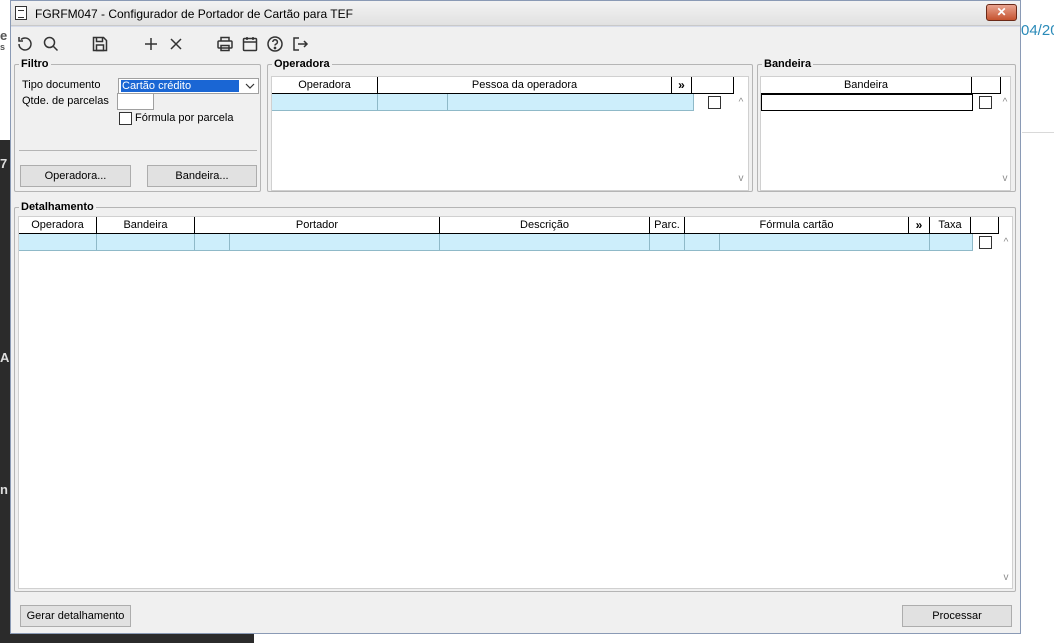 This screenshot has height=643, width=1054. Describe the element at coordinates (65, 101) in the screenshot. I see `qtde-parcelas-label: Qtde. de parcelas` at that location.